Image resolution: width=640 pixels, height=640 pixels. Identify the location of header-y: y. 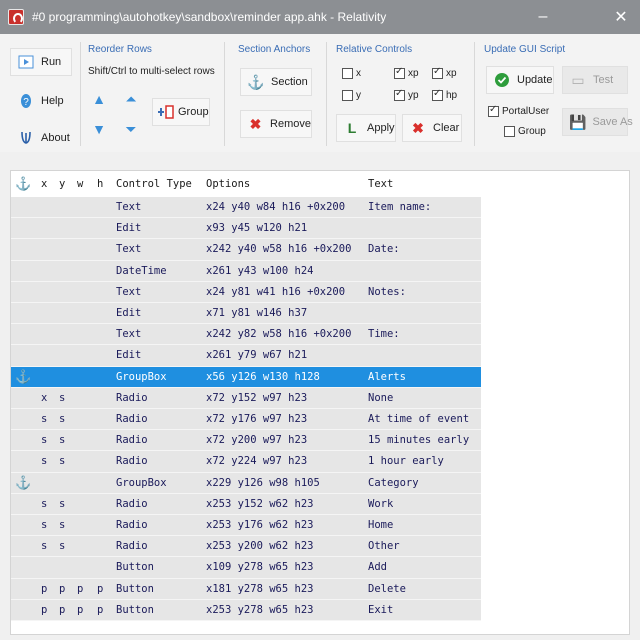
(62, 184).